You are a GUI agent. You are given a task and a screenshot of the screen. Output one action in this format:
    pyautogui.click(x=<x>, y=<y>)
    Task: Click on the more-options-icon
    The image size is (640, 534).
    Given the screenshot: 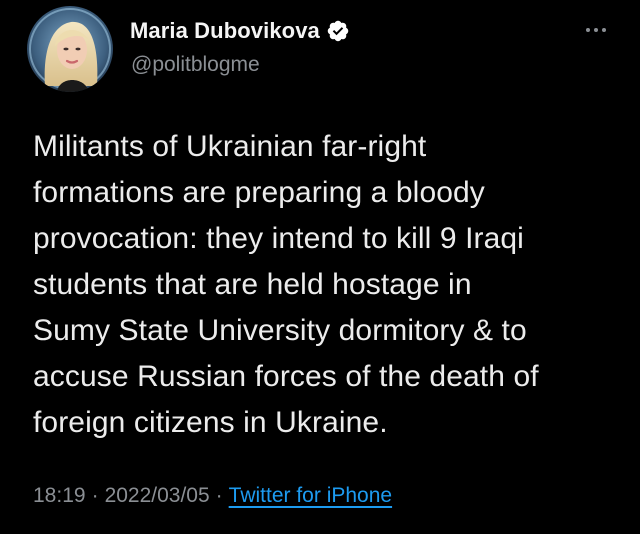 What is the action you would take?
    pyautogui.click(x=596, y=30)
    